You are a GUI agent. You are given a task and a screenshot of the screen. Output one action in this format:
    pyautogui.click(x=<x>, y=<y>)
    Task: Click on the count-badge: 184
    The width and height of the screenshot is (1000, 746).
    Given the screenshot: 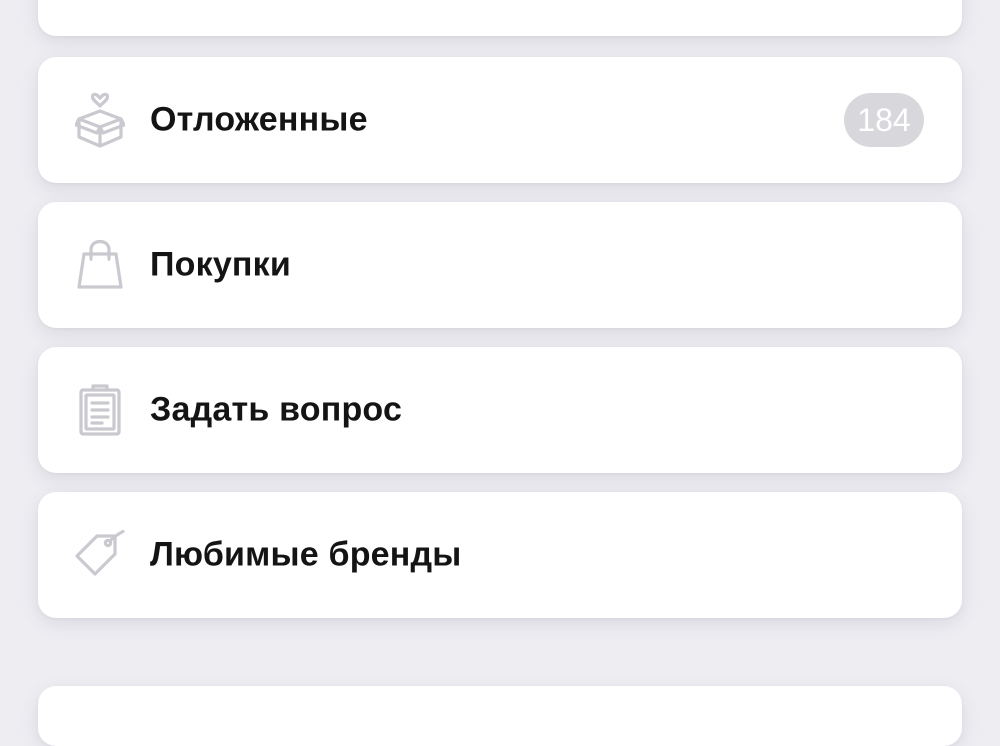 What is the action you would take?
    pyautogui.click(x=884, y=120)
    